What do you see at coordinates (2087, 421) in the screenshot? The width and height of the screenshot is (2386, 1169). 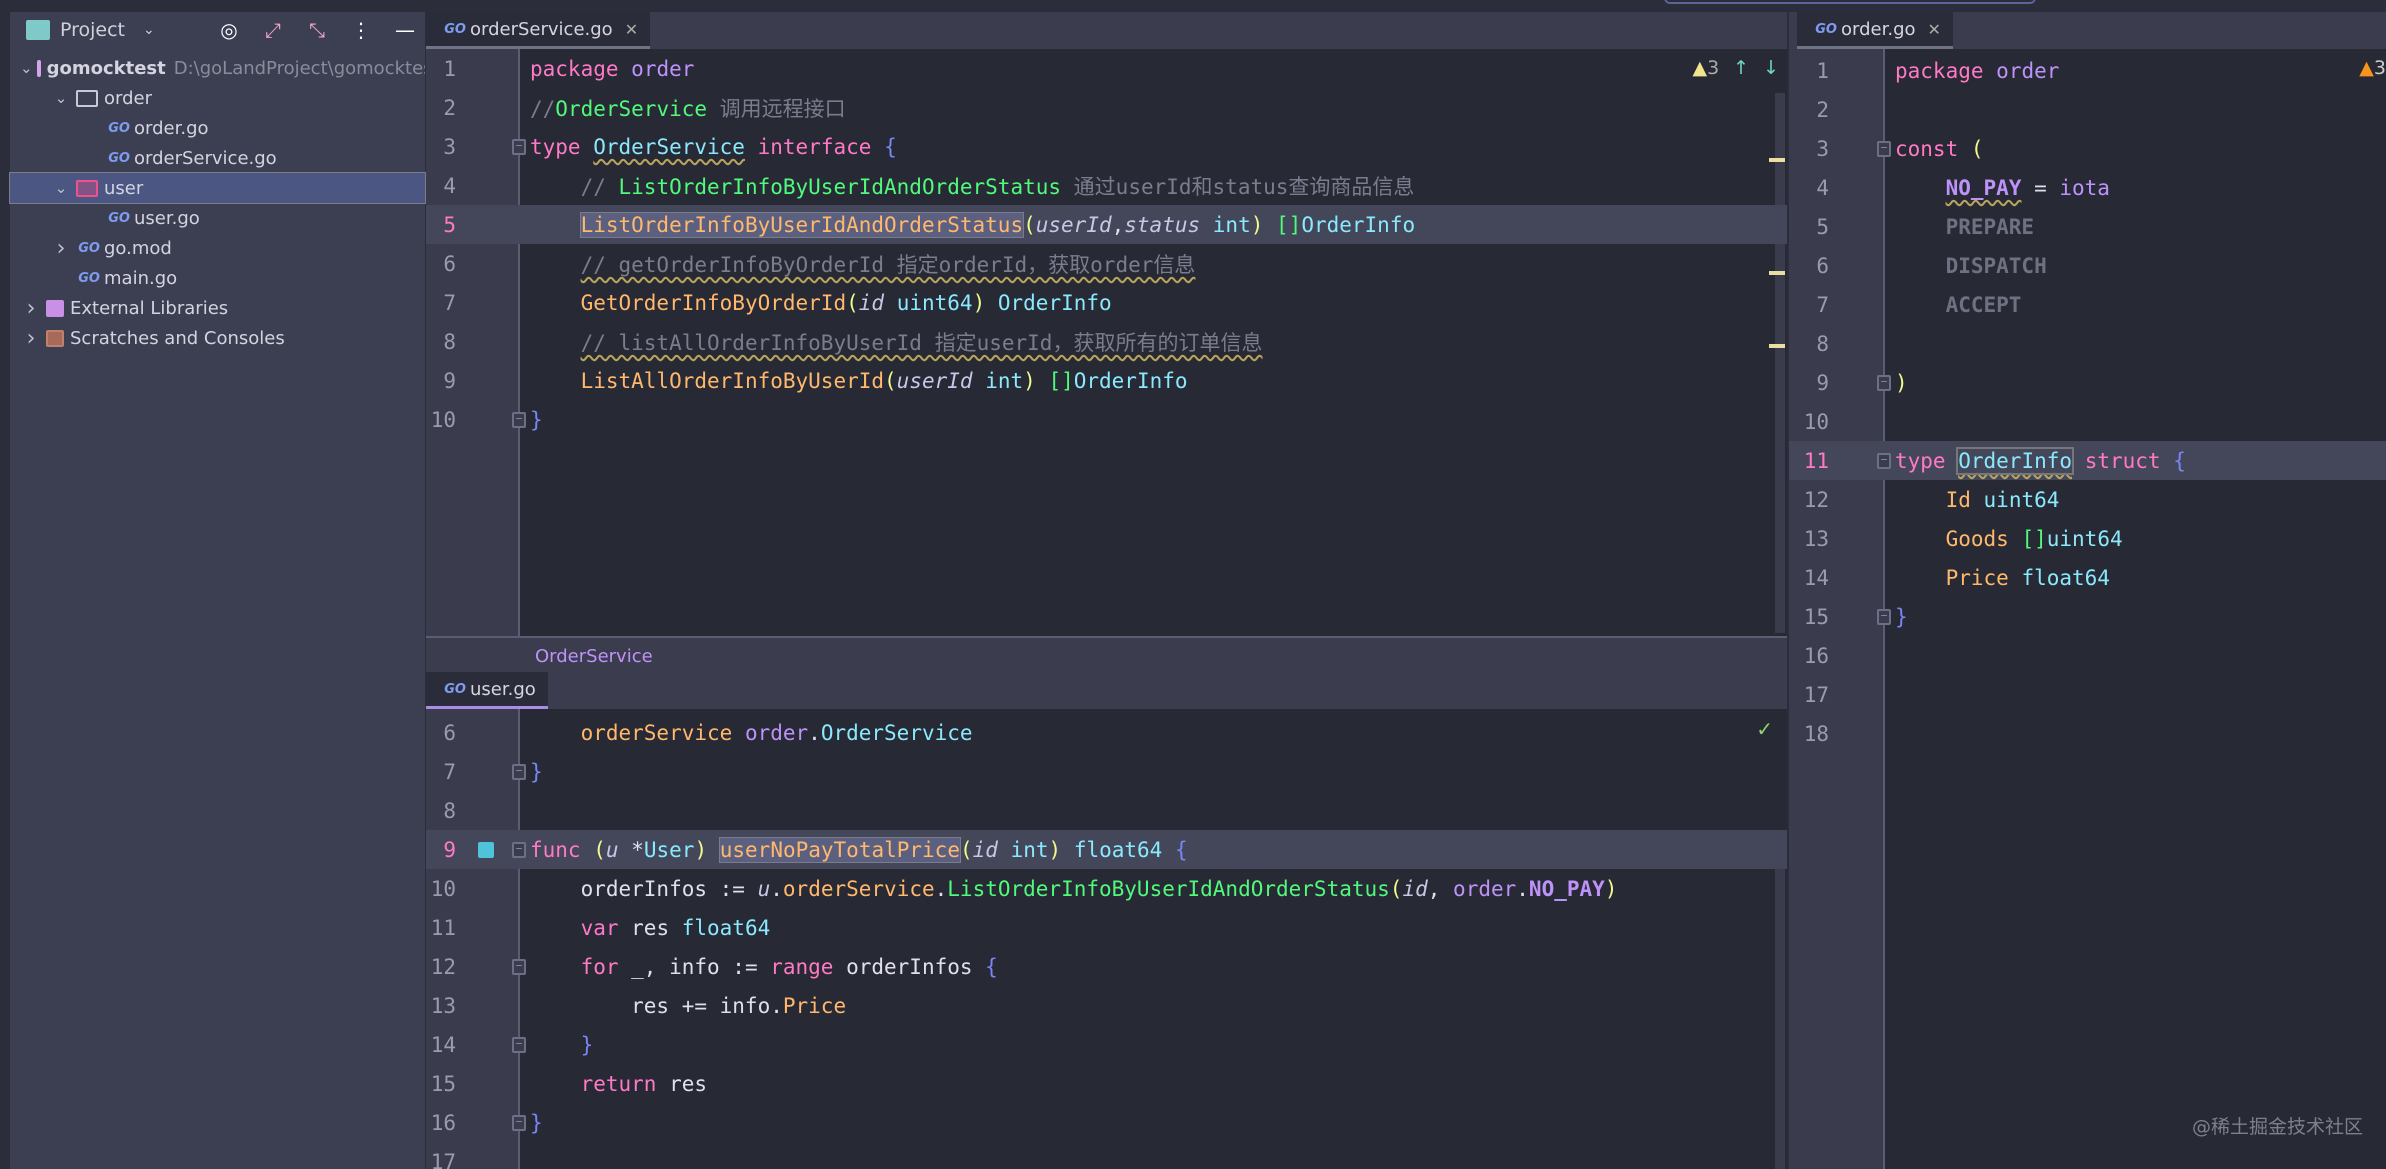 I see `code-line: 10` at bounding box center [2087, 421].